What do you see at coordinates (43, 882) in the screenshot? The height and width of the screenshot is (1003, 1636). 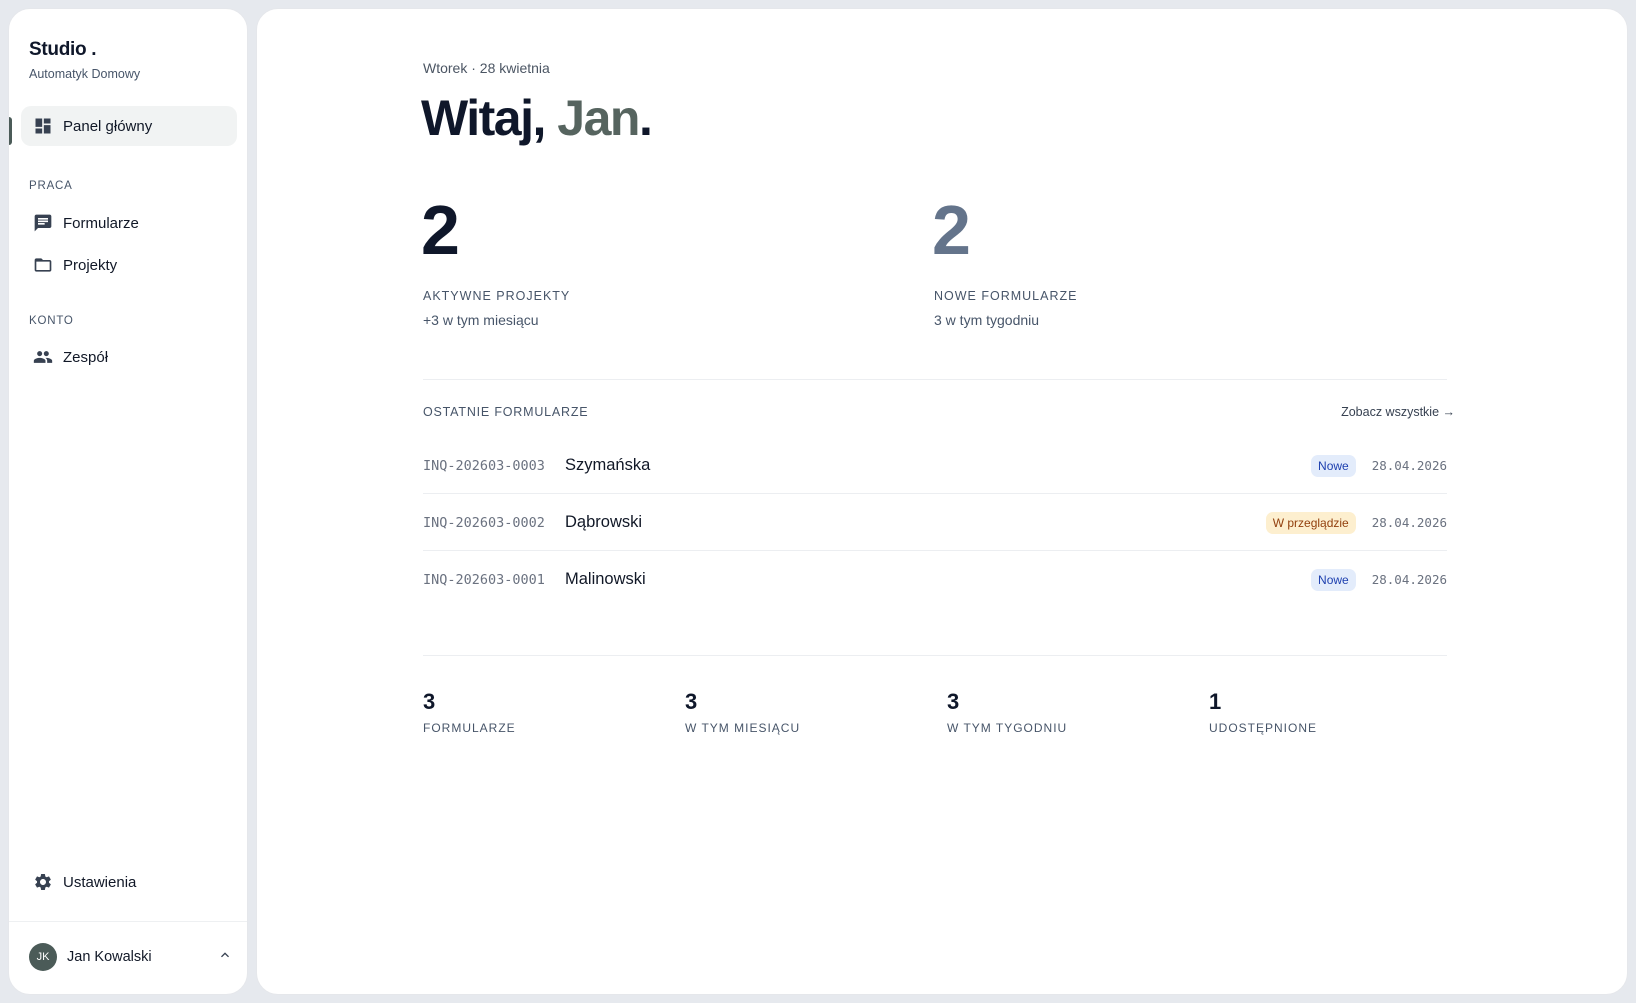 I see `gear-icon` at bounding box center [43, 882].